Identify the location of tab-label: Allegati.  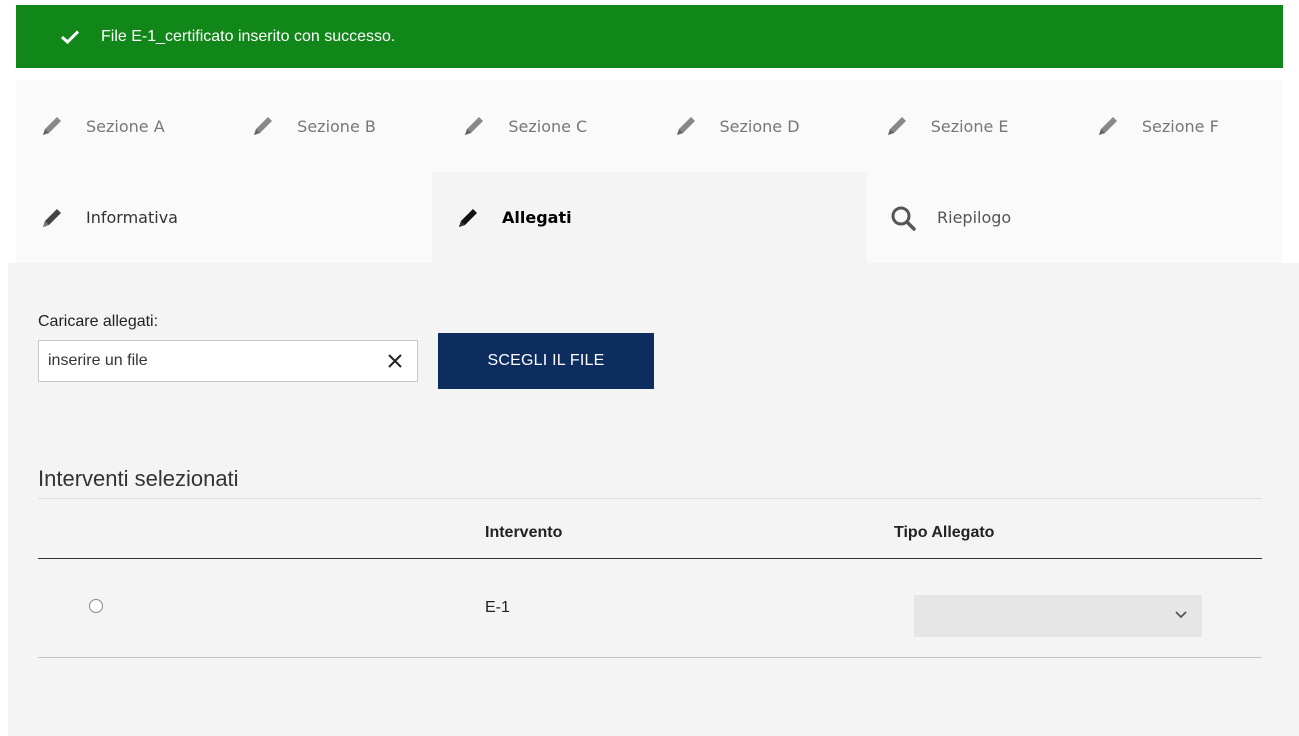
(537, 217).